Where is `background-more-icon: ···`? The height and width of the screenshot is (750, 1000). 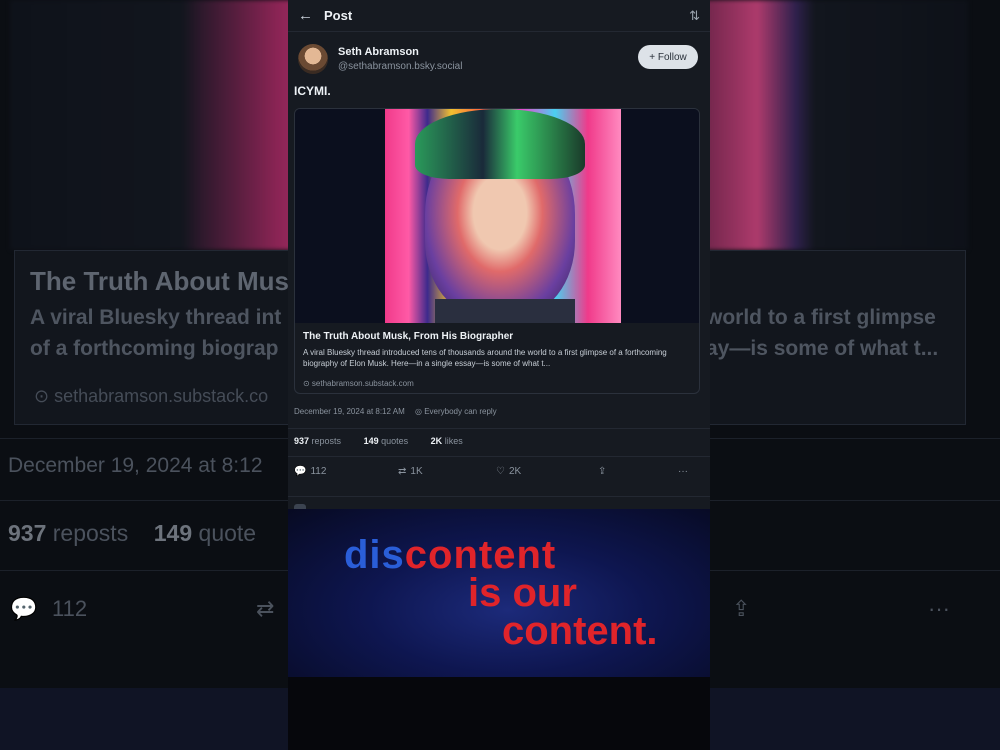
background-more-icon: ··· is located at coordinates (939, 608).